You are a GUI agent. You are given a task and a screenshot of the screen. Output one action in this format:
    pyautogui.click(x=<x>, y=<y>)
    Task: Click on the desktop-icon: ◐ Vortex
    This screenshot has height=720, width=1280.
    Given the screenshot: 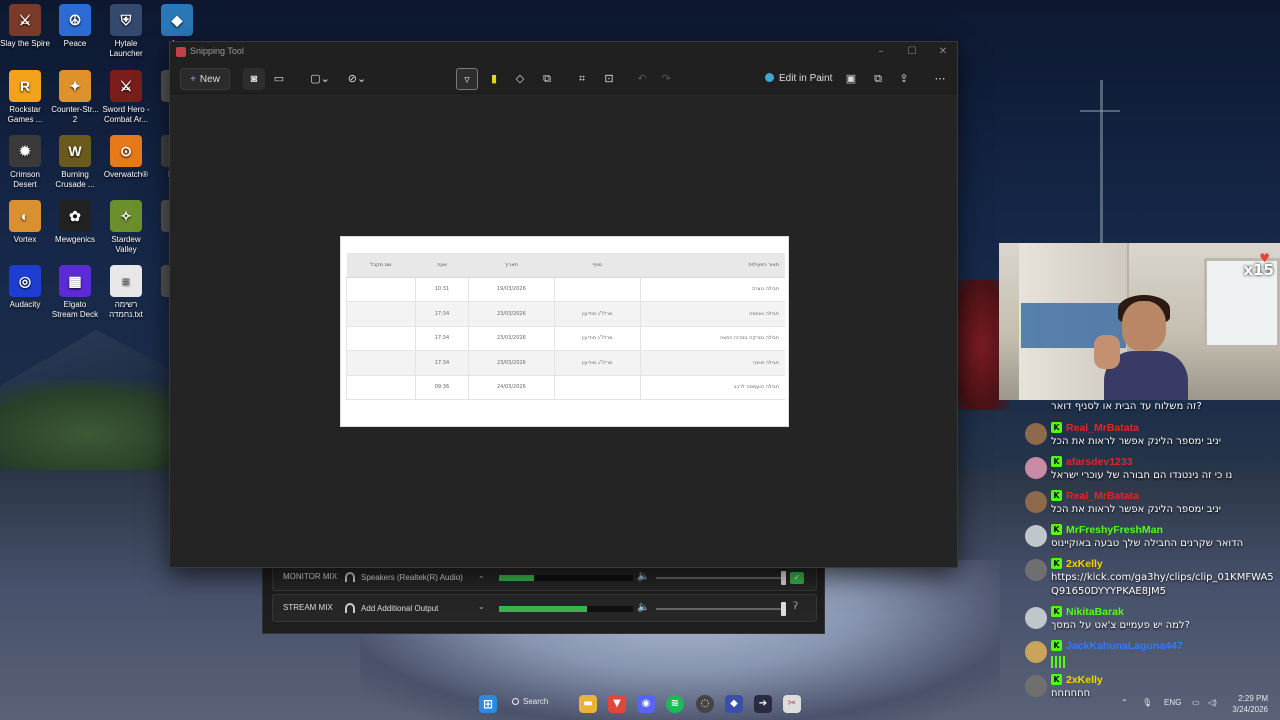 What is the action you would take?
    pyautogui.click(x=25, y=222)
    